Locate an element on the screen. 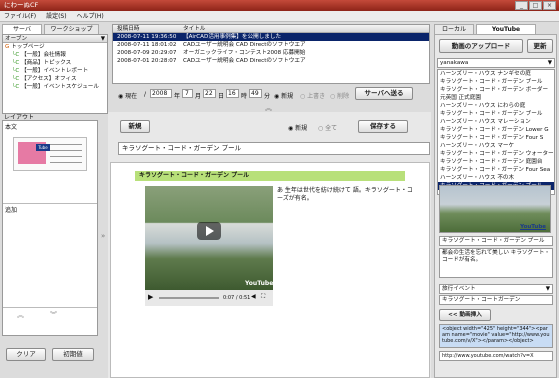 The width and height of the screenshot is (559, 378). close-button: × is located at coordinates (549, 5).